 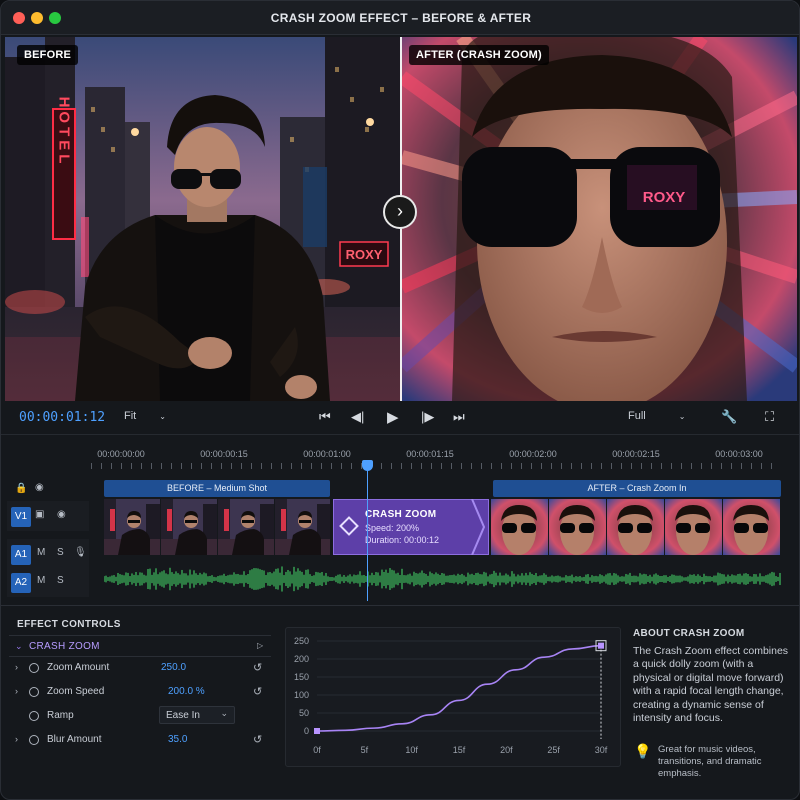 I want to click on step-back-icon: ◀|, so click(x=357, y=417).